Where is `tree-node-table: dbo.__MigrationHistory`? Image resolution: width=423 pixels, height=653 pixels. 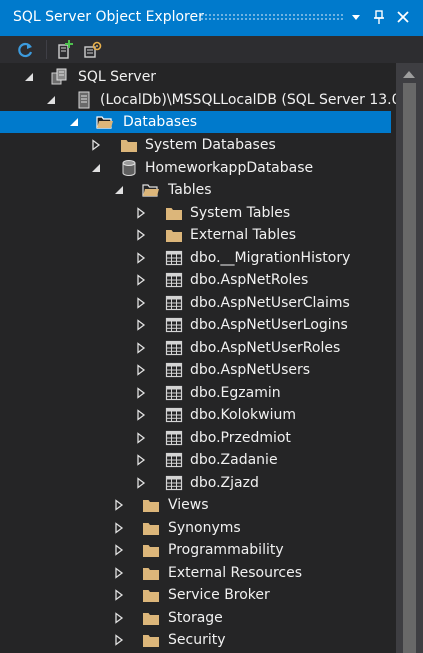 tree-node-table: dbo.__MigrationHistory is located at coordinates (195, 258).